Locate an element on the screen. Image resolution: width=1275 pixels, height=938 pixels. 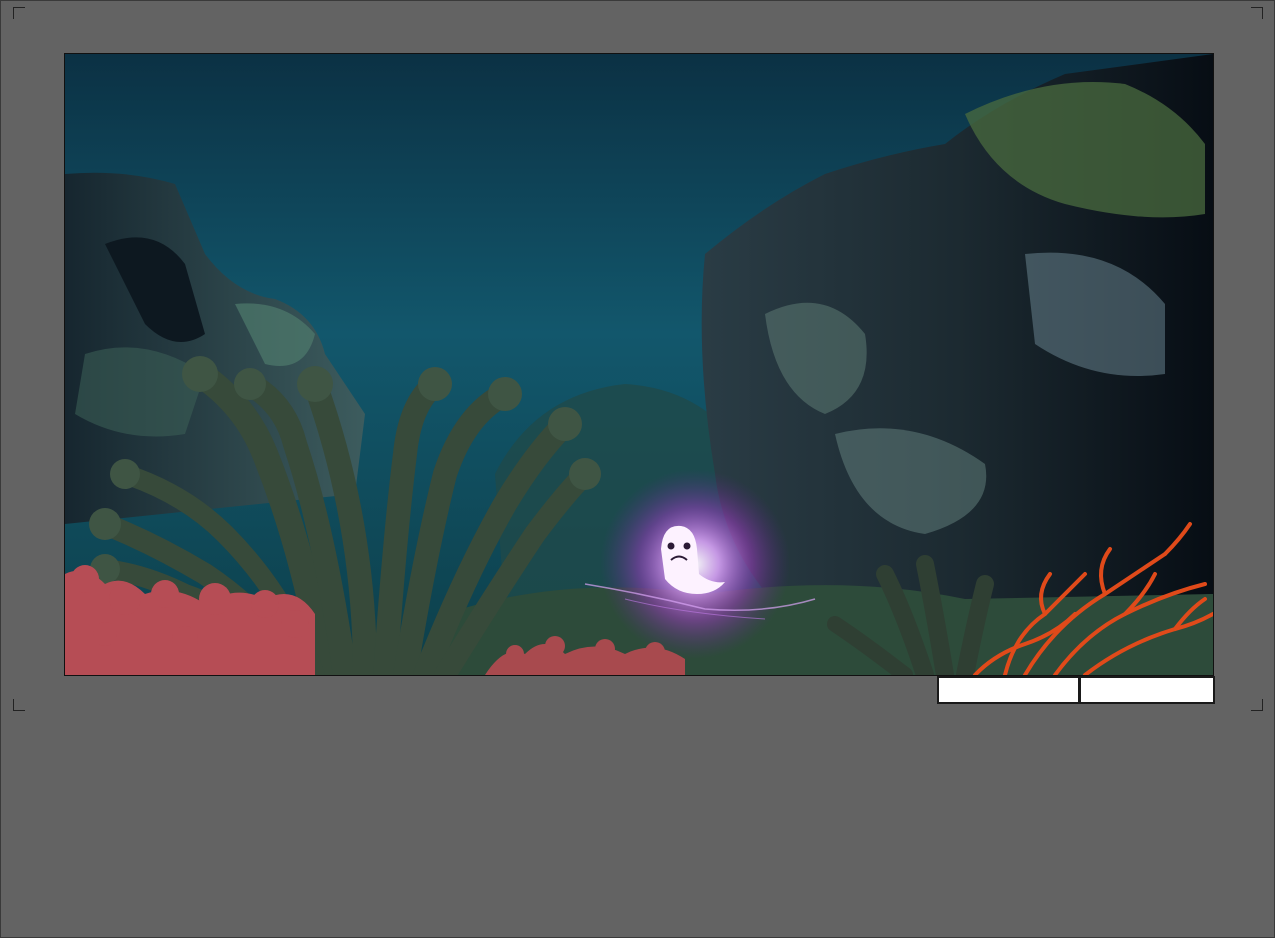
crop-mark-top-left is located at coordinates (19, 13).